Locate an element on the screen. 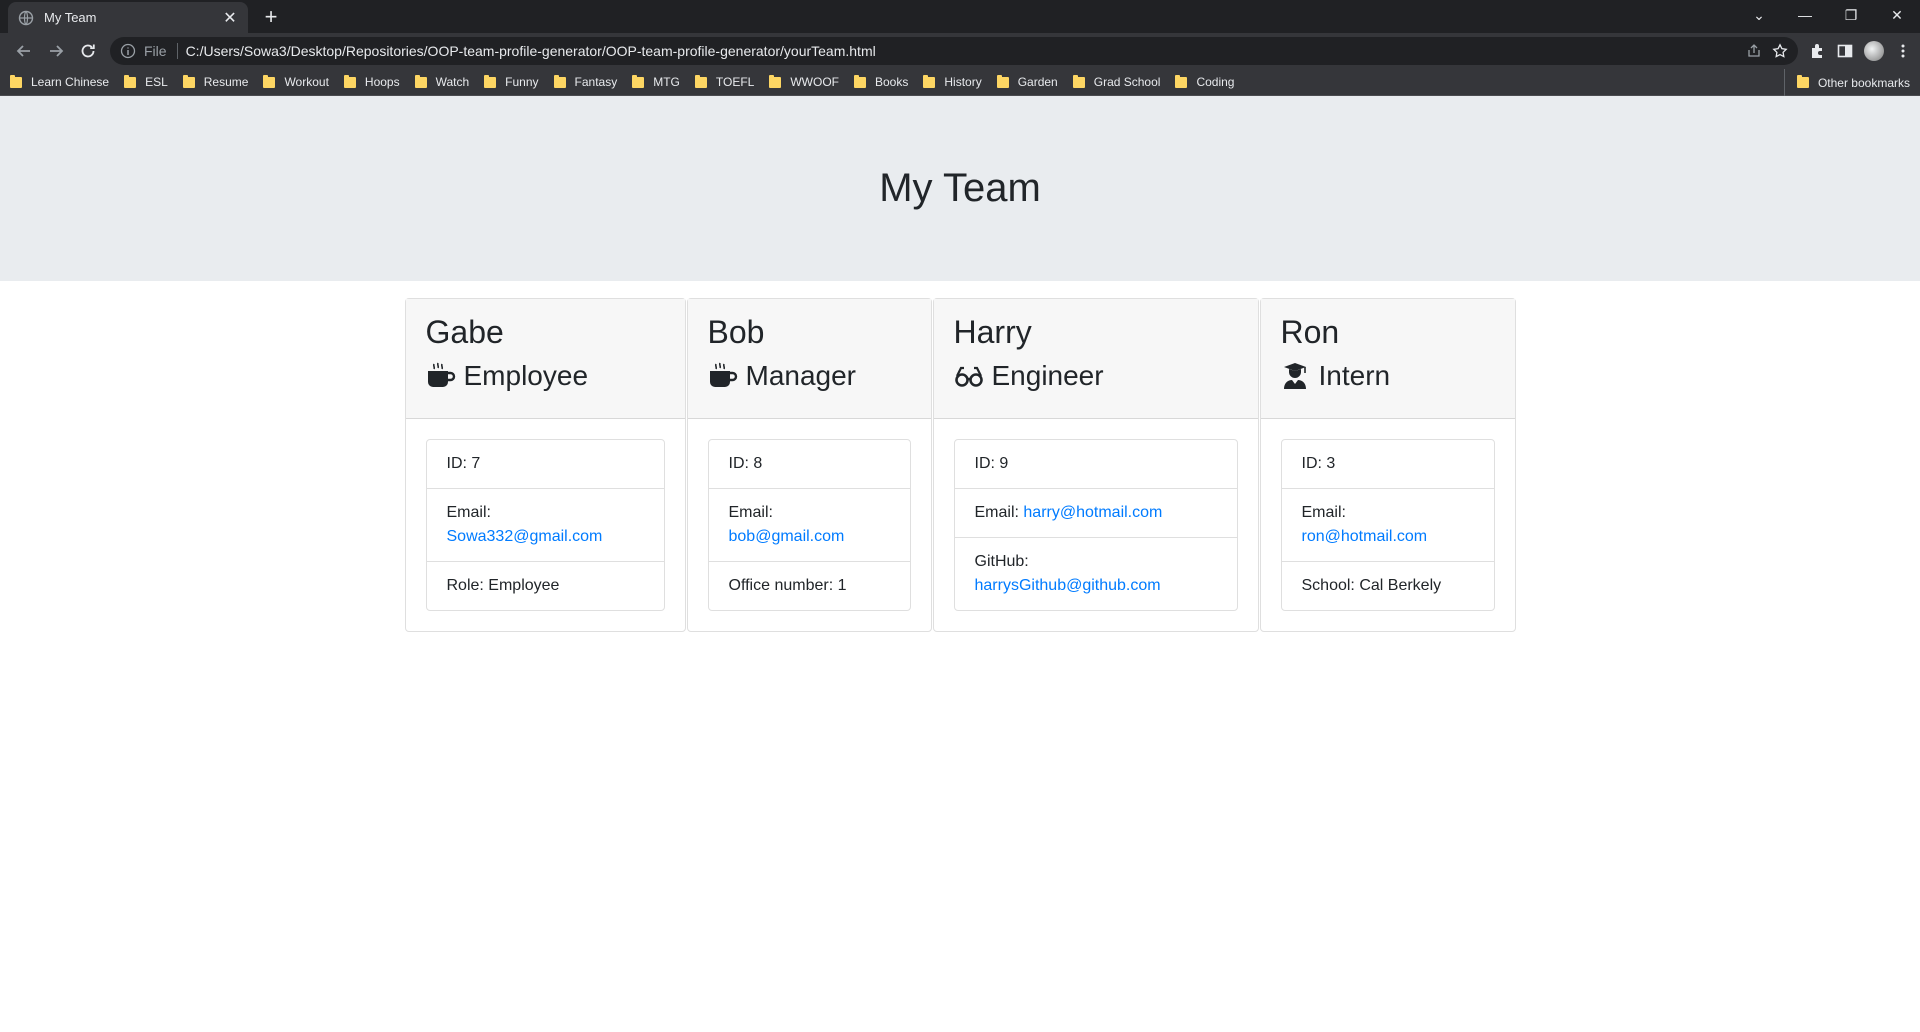 This screenshot has width=1920, height=1032. bookmark-coding: Coding is located at coordinates (1205, 81).